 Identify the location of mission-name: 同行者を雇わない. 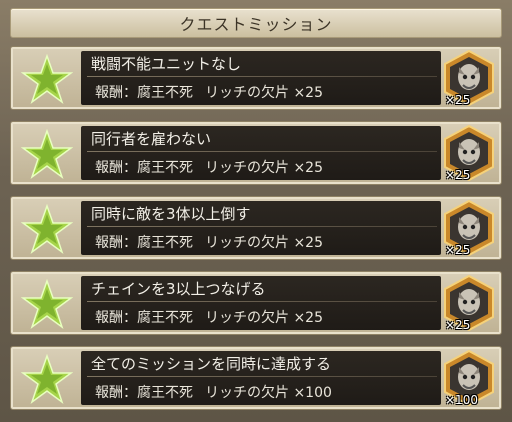
(151, 139).